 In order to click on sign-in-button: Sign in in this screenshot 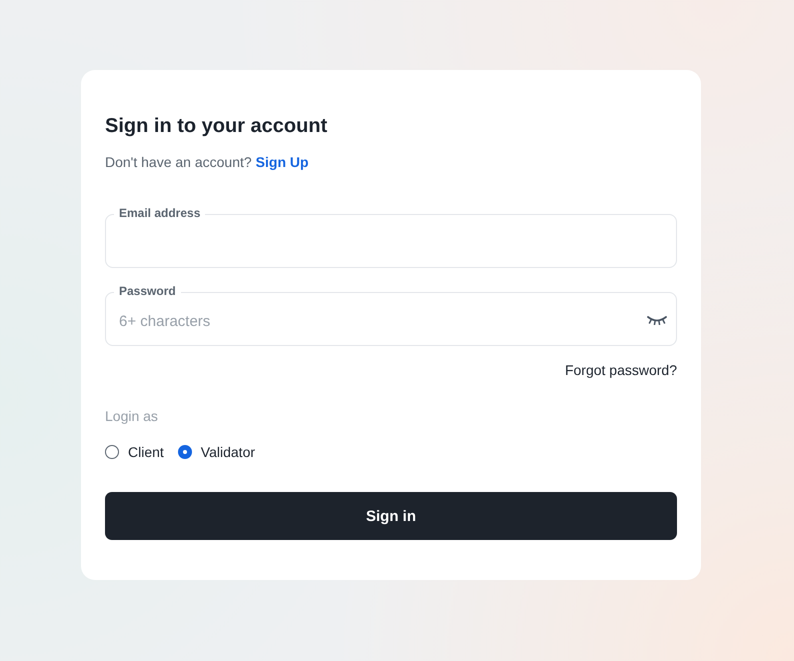, I will do `click(391, 516)`.